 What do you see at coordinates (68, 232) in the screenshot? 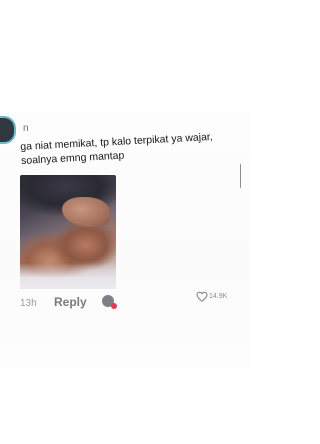
I see `comment-photo` at bounding box center [68, 232].